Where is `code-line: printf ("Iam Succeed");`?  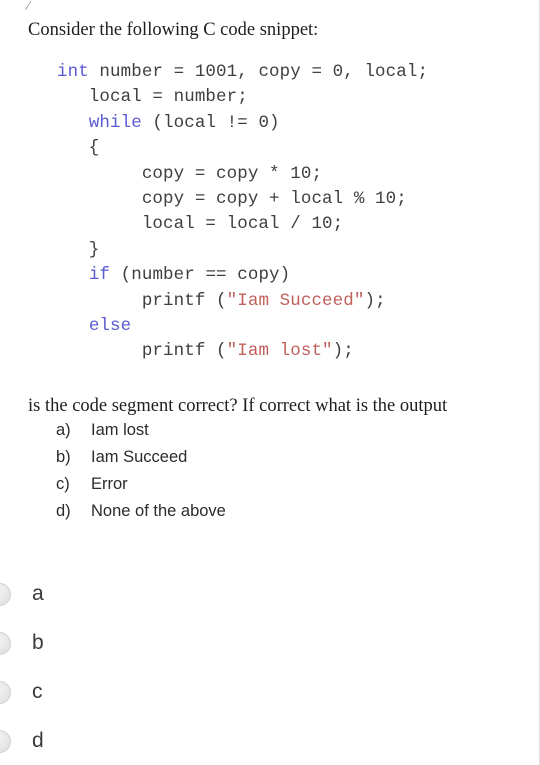 code-line: printf ("Iam Succeed"); is located at coordinates (298, 301).